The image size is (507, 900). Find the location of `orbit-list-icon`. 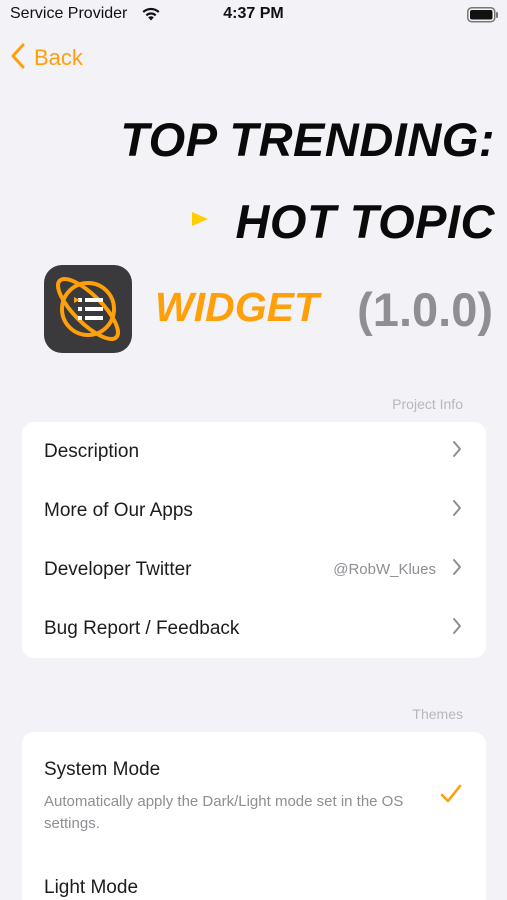

orbit-list-icon is located at coordinates (88, 309).